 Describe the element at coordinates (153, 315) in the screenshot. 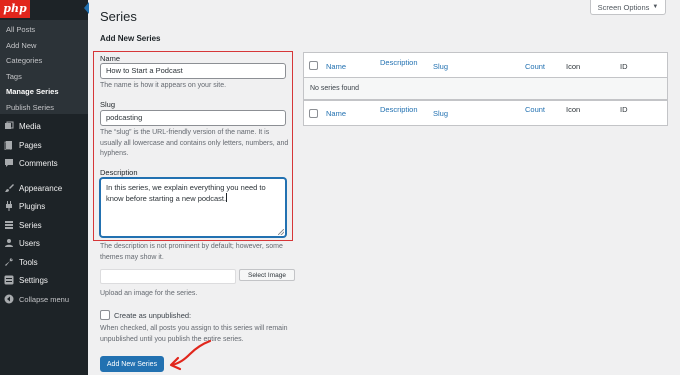

I see `unpublished-label: Create as unpublished:` at that location.